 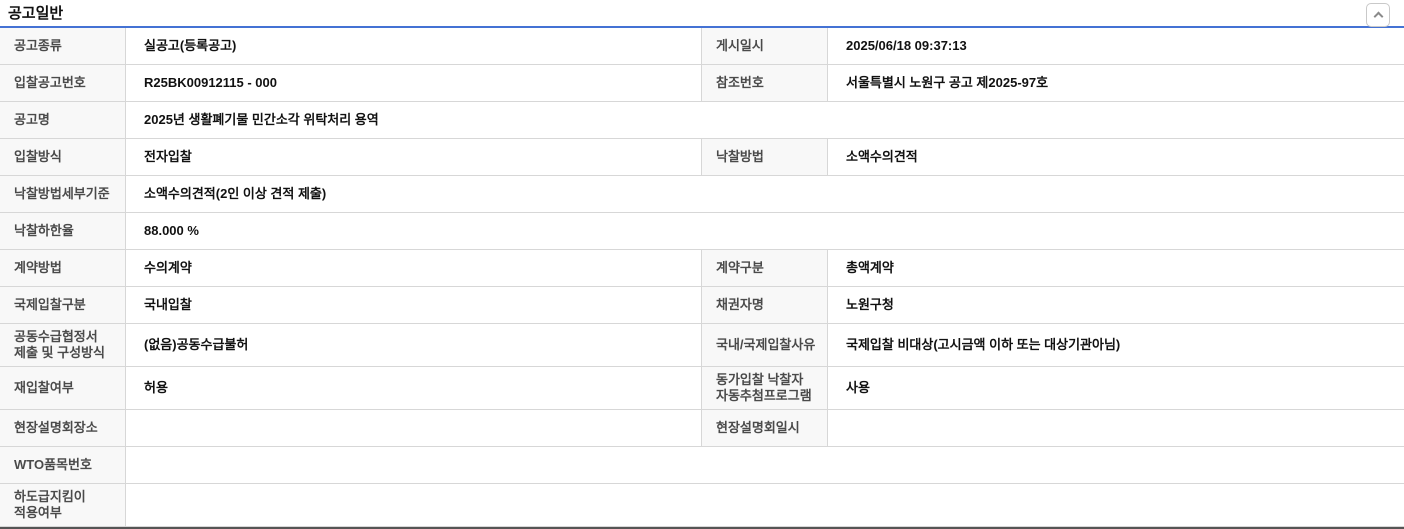 What do you see at coordinates (906, 45) in the screenshot?
I see `post-datetime-value: 2025/06/18 09:37:13` at bounding box center [906, 45].